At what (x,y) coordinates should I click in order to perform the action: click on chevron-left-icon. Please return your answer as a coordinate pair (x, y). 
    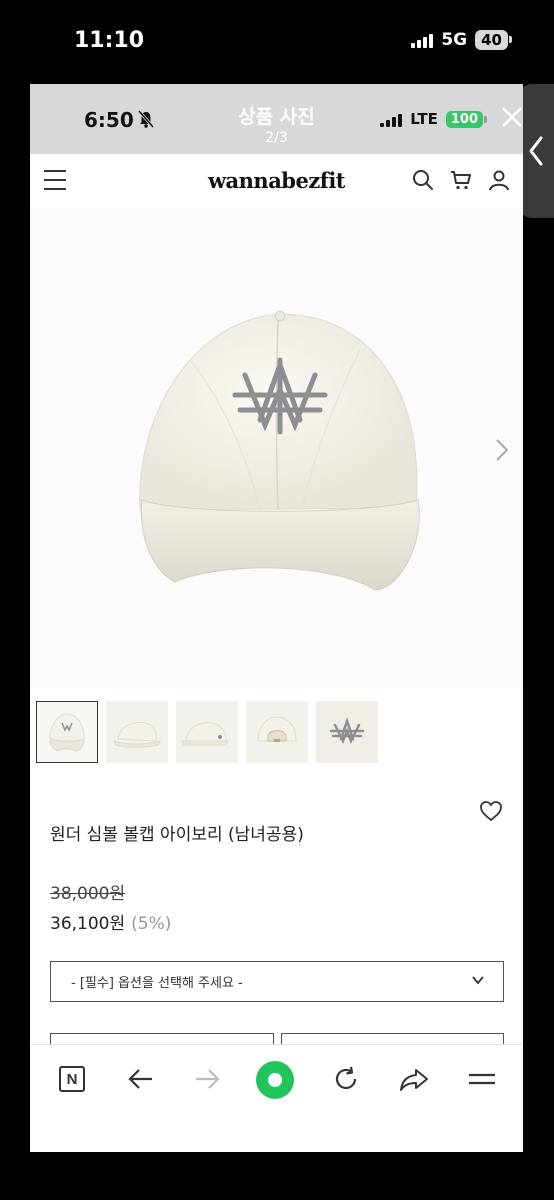
    Looking at the image, I should click on (536, 151).